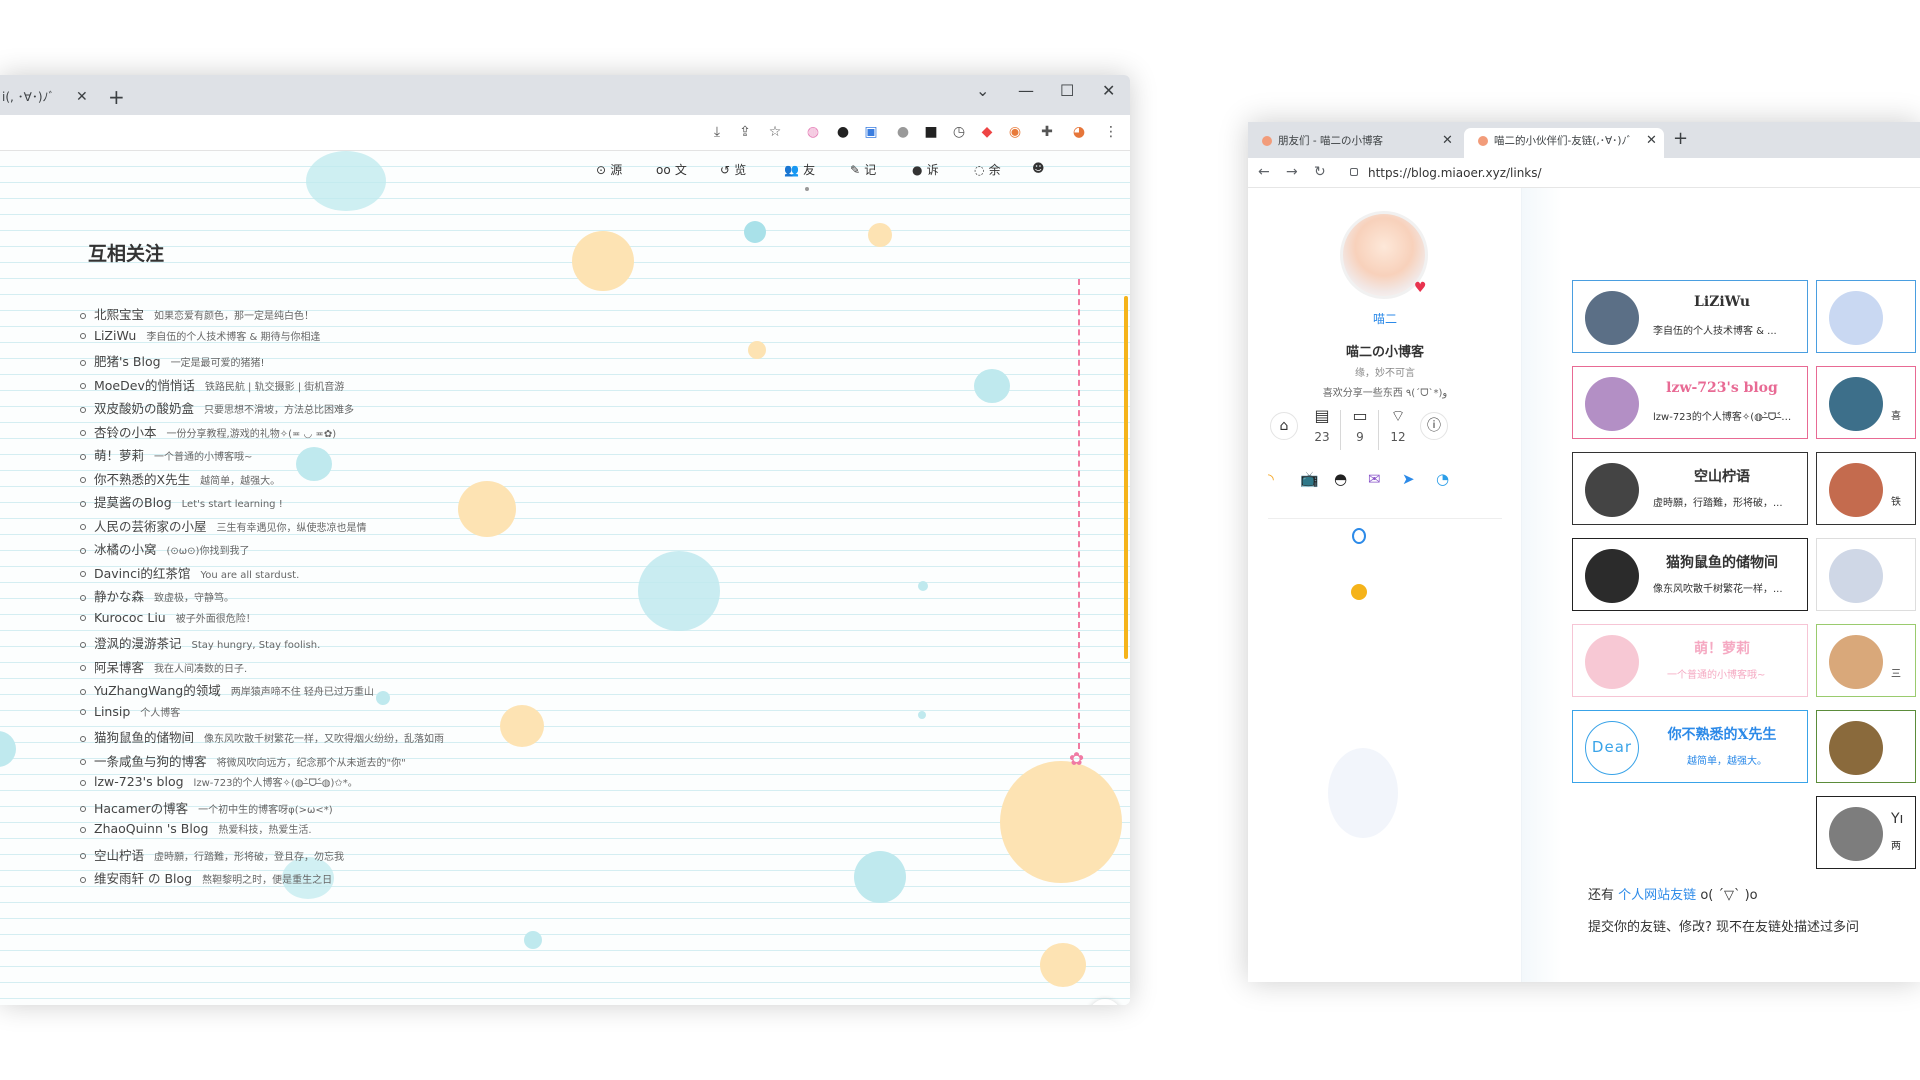 The height and width of the screenshot is (1080, 1920). I want to click on friend-list-item: 提莫酱のBlog Let's start learning !, so click(181, 501).